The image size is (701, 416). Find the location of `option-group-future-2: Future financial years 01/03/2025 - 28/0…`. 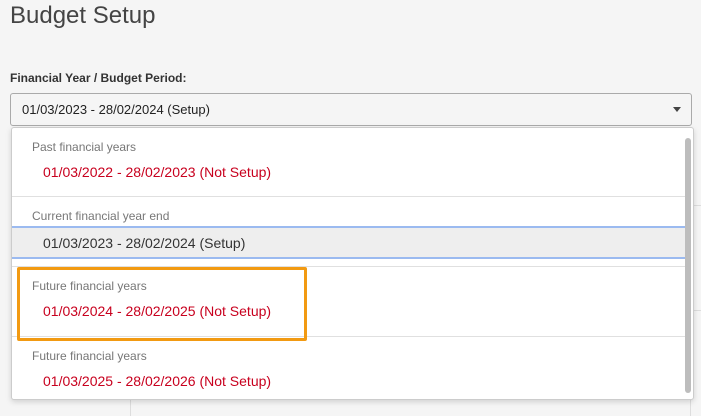

option-group-future-2: Future financial years 01/03/2025 - 28/0… is located at coordinates (350, 367).